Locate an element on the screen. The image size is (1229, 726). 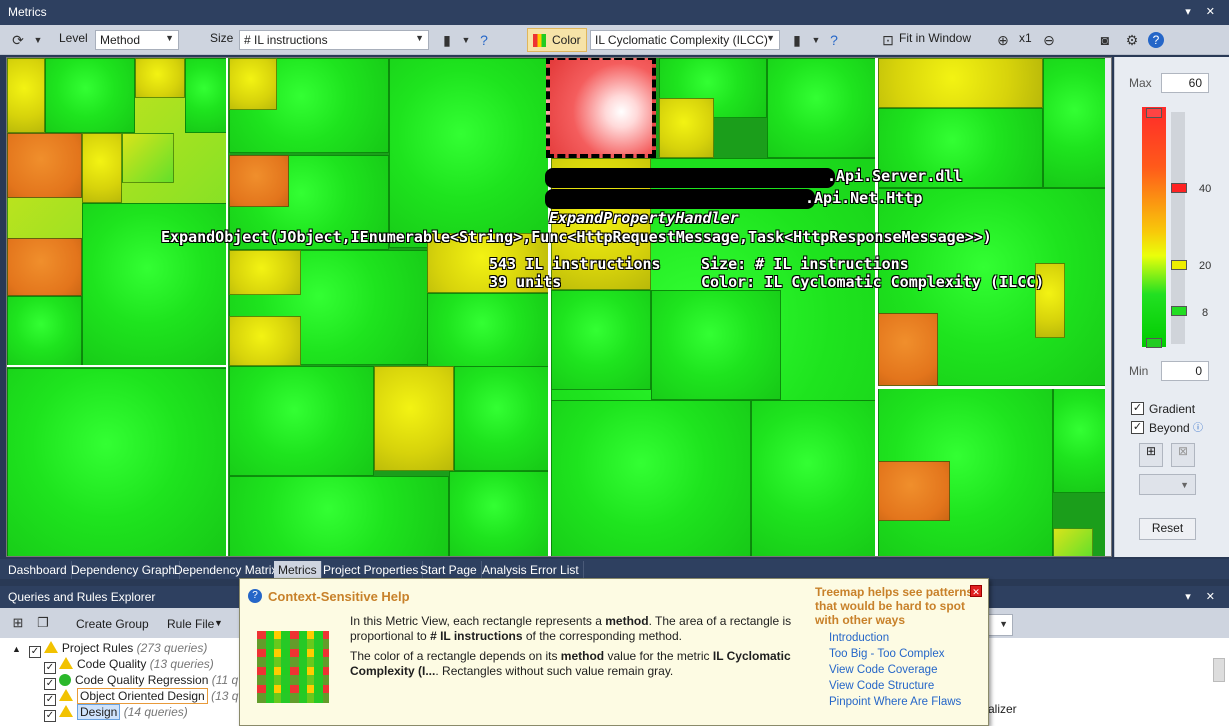
fit-in-window-button: Fit in Window is located at coordinates (935, 38).